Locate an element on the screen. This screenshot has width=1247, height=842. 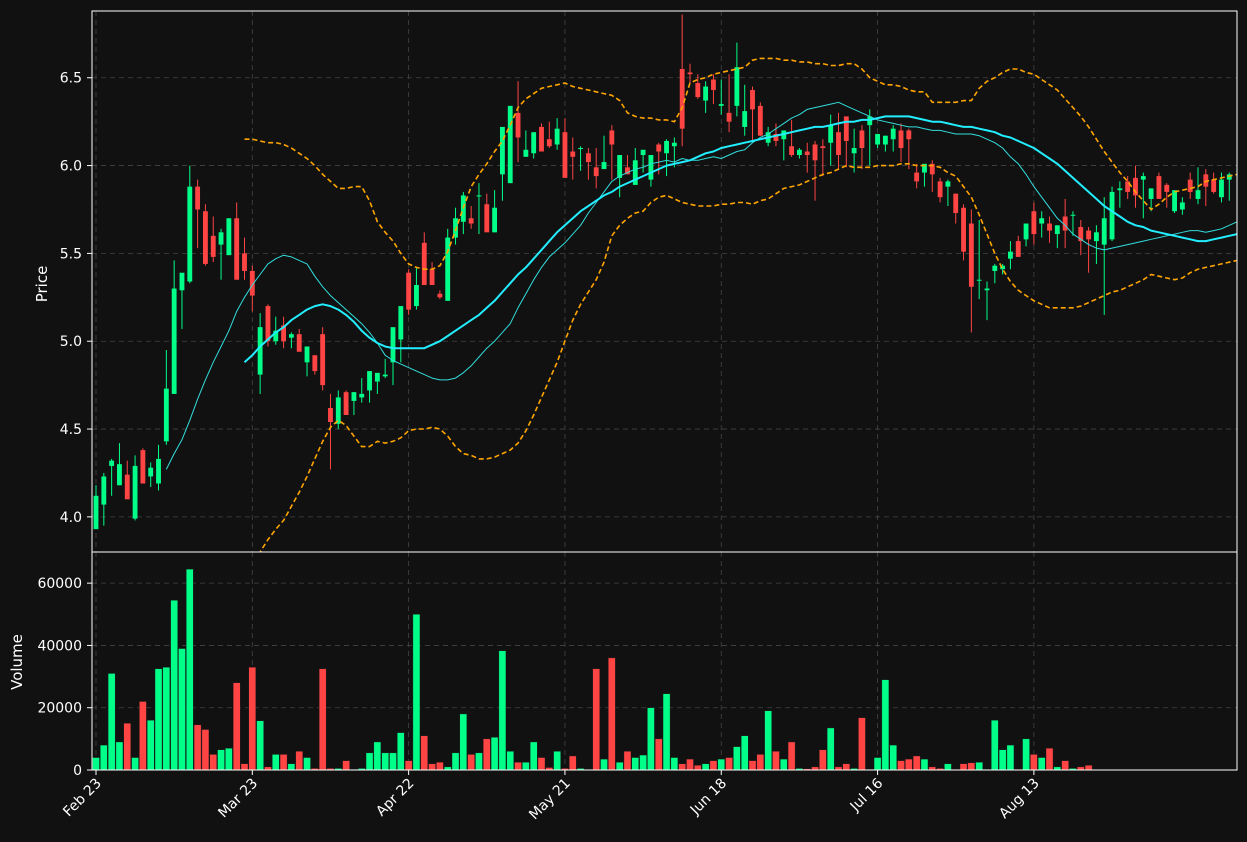
volume-axis-label: Volume is located at coordinates (17, 662).